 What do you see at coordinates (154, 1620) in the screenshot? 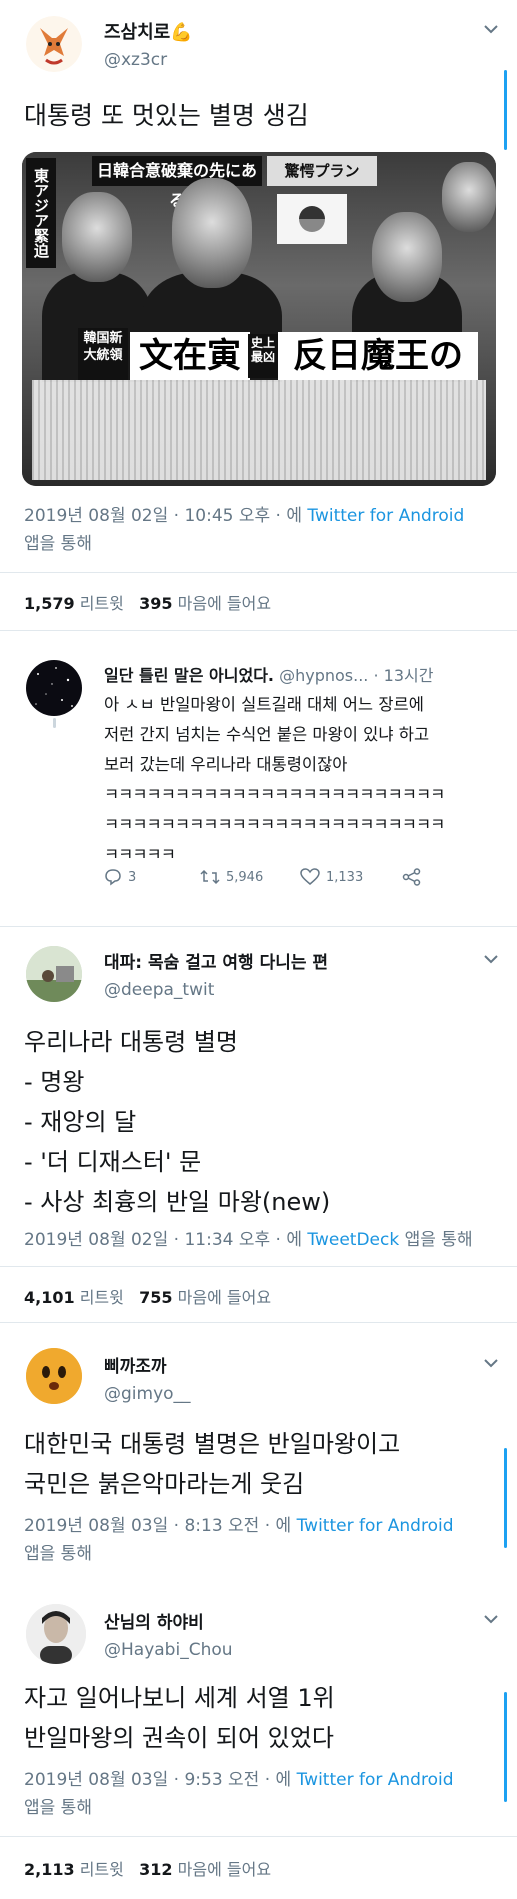
I see `author-name: 산님의 하야비` at bounding box center [154, 1620].